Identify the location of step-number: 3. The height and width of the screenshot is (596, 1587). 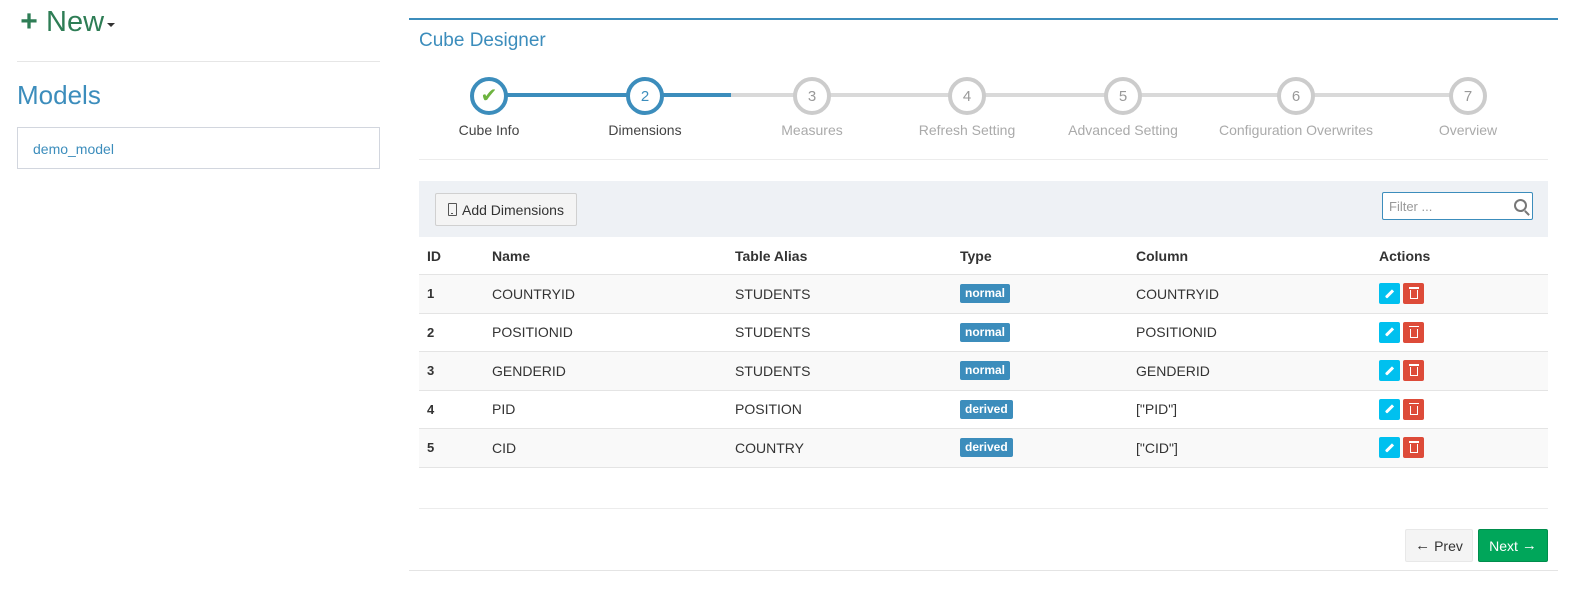
(812, 96).